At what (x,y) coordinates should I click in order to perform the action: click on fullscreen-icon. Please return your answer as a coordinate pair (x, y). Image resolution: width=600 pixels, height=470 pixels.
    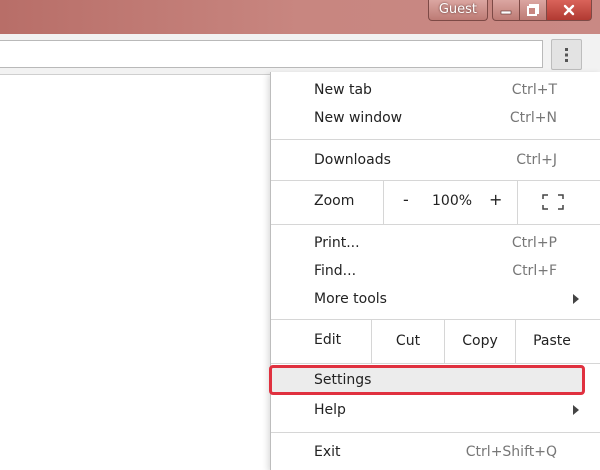
    Looking at the image, I should click on (553, 202).